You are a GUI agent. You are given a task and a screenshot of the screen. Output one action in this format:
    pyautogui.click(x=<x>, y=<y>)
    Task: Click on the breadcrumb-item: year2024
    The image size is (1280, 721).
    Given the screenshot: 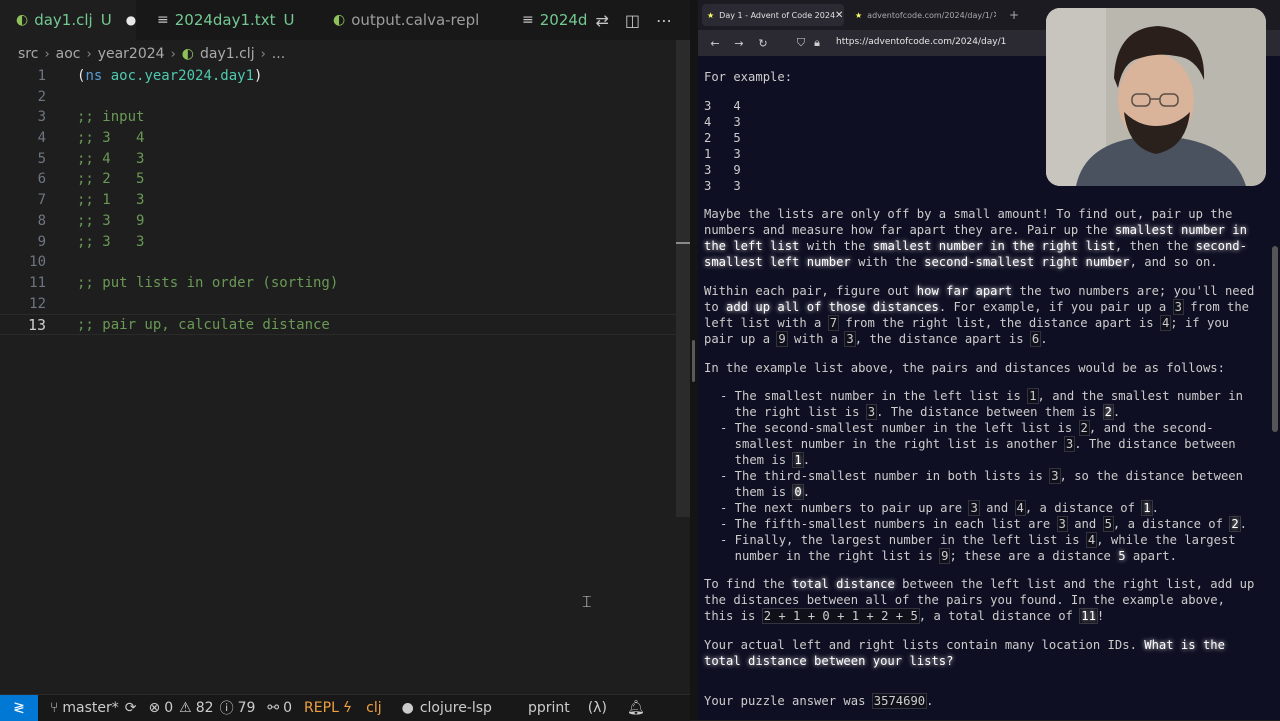 What is the action you would take?
    pyautogui.click(x=131, y=54)
    